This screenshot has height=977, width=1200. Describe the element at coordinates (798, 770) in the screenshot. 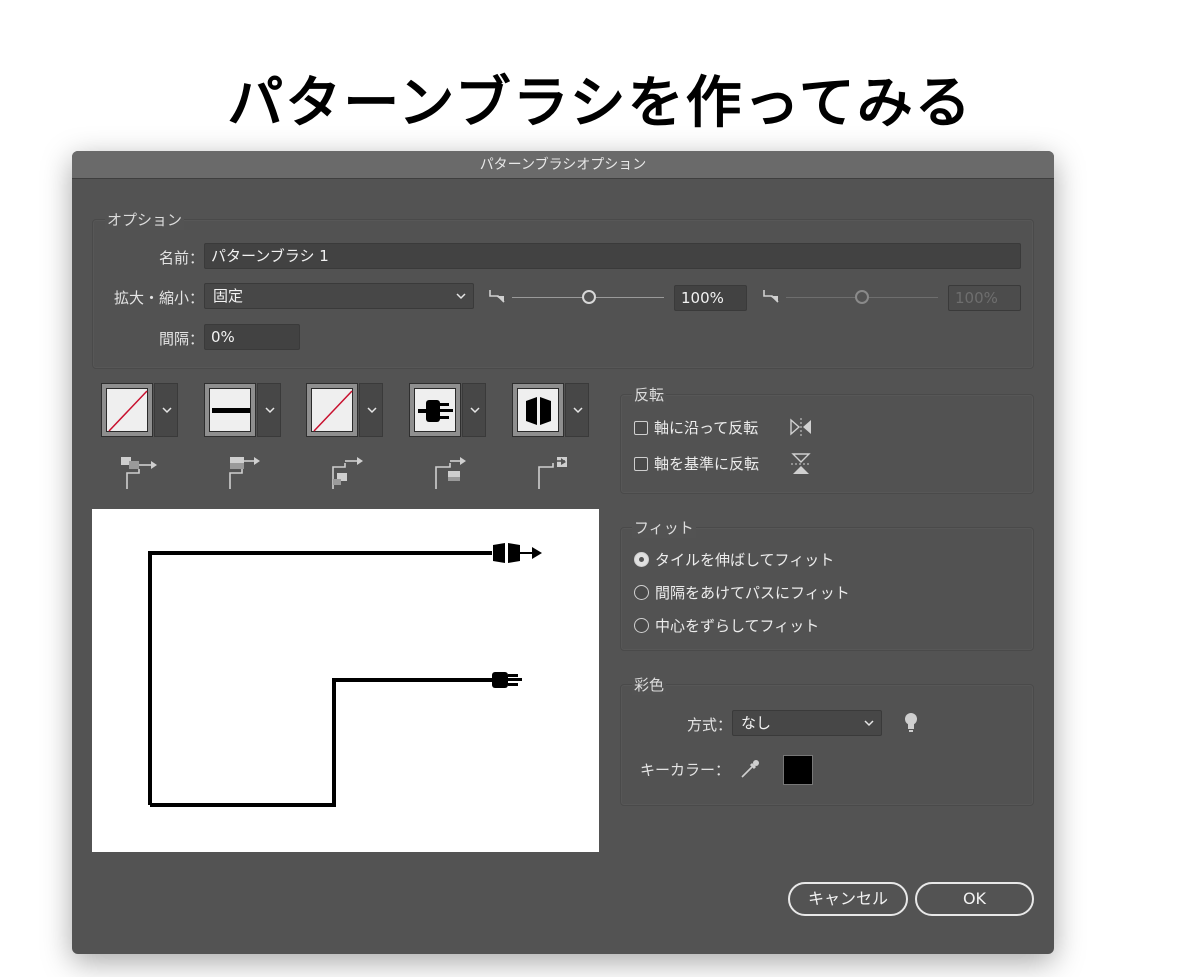

I see `key-color-swatch` at that location.